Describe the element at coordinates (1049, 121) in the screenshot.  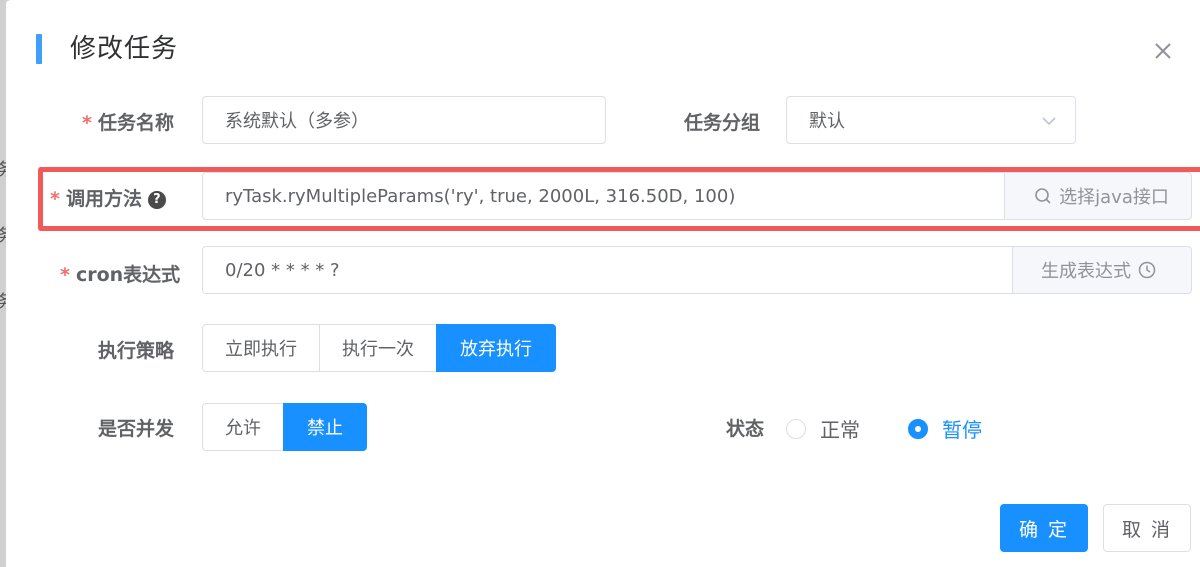
I see `chevron-down-icon` at that location.